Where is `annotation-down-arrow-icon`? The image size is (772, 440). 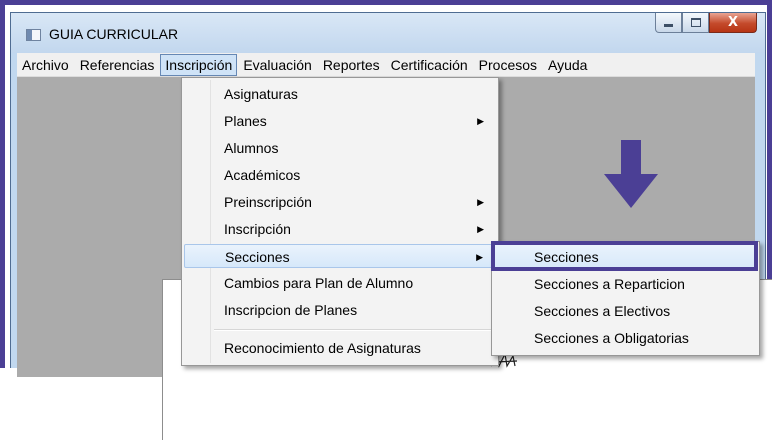 annotation-down-arrow-icon is located at coordinates (631, 174).